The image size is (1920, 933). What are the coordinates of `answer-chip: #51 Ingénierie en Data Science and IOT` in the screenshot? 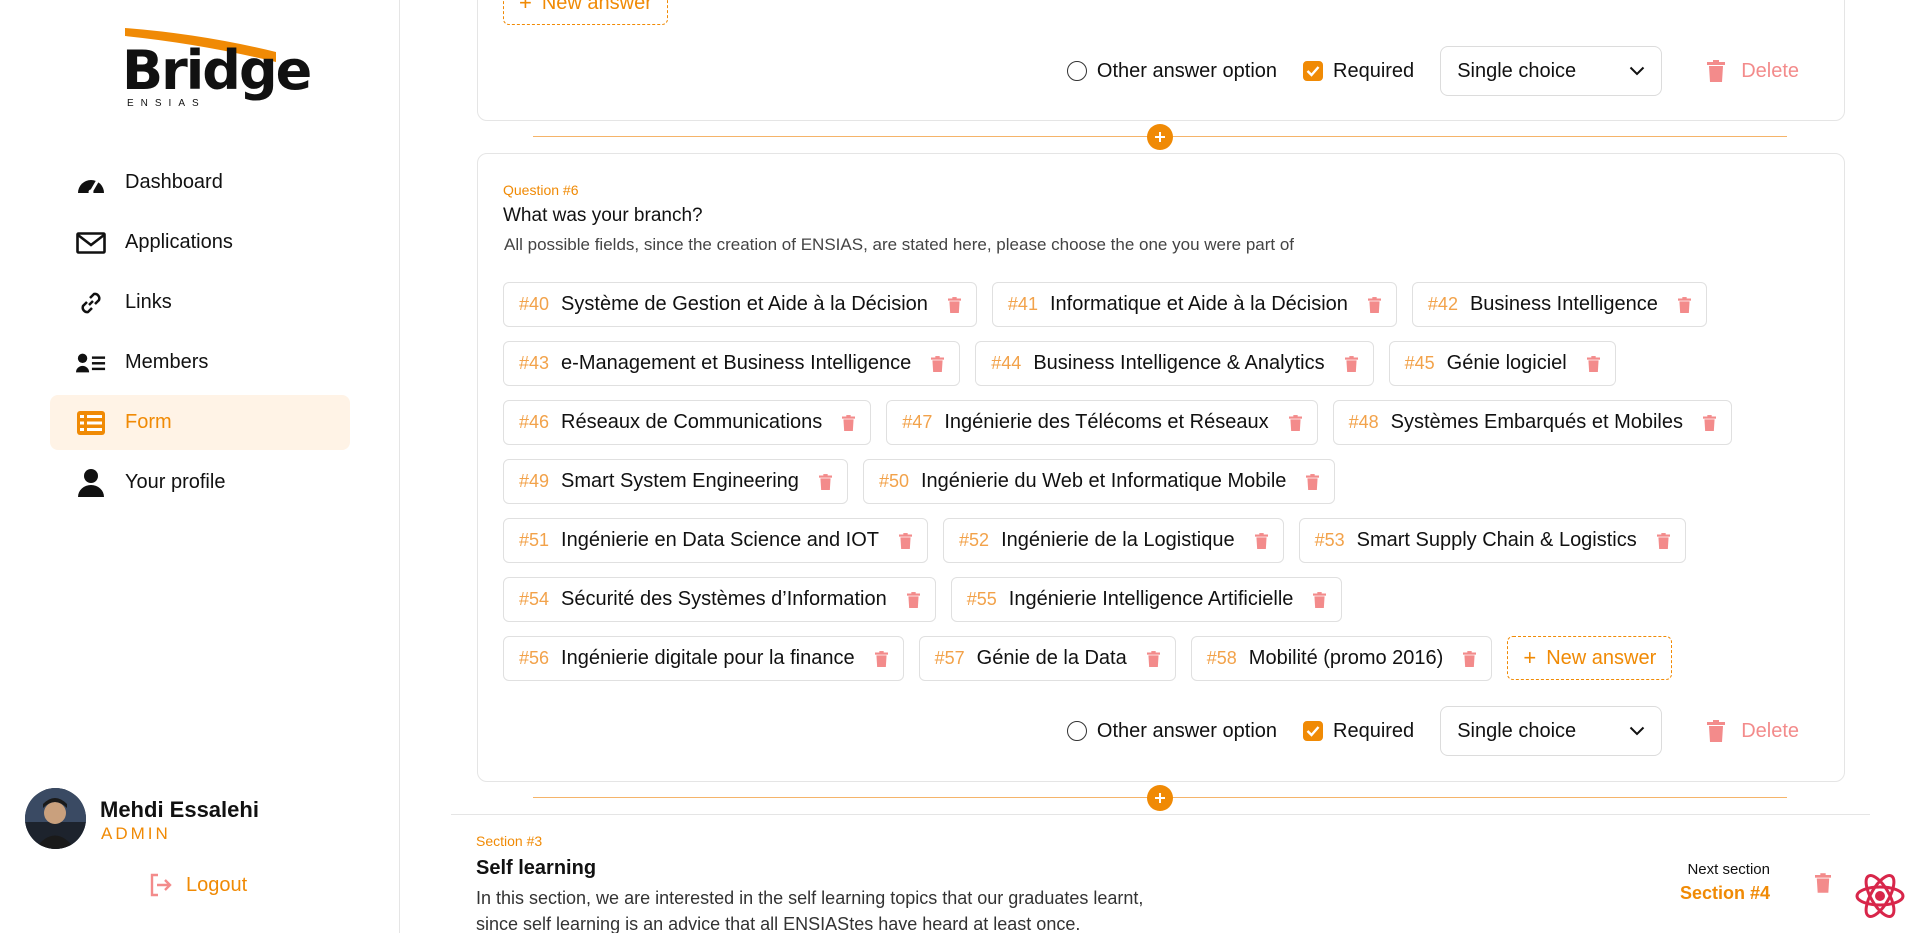 It's located at (716, 540).